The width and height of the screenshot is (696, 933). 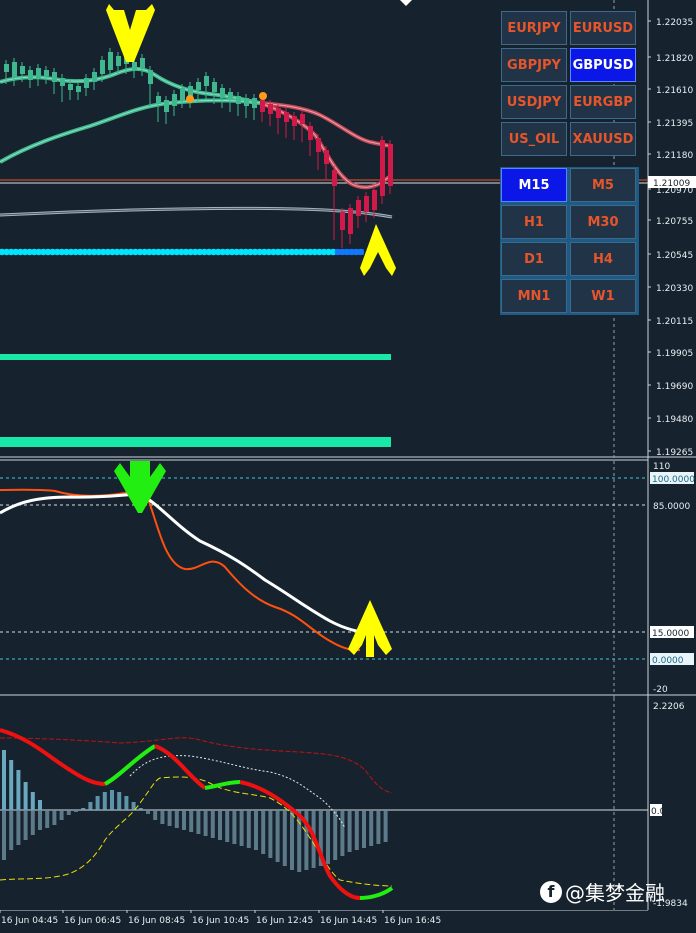 What do you see at coordinates (674, 387) in the screenshot?
I see `price-axis-label: 1.19690` at bounding box center [674, 387].